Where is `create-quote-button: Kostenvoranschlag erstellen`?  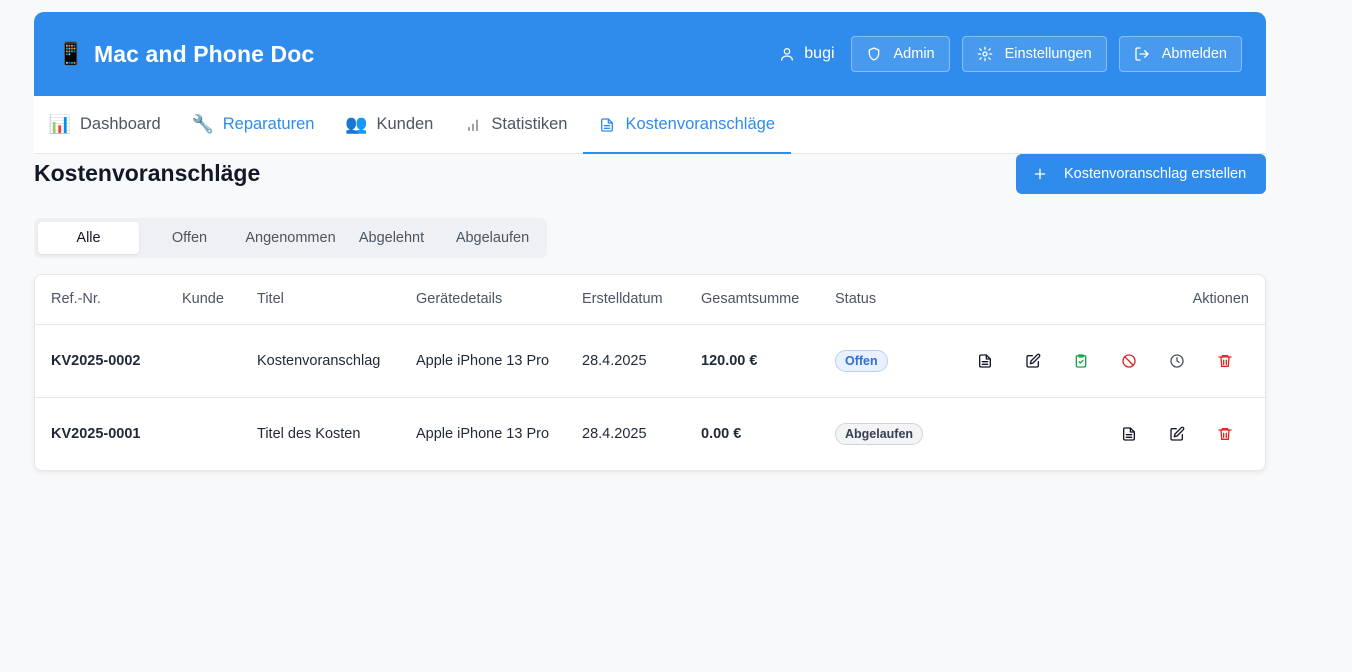
create-quote-button: Kostenvoranschlag erstellen is located at coordinates (1141, 174).